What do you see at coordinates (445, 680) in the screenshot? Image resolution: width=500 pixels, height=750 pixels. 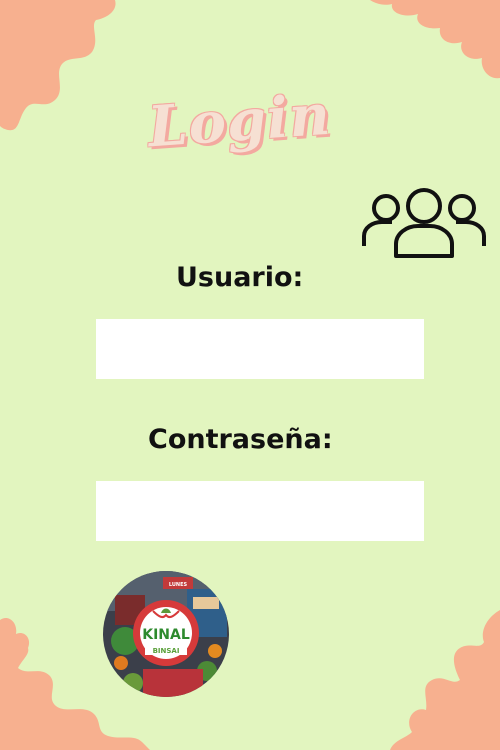 I see `corner-splash-bottom-right` at bounding box center [445, 680].